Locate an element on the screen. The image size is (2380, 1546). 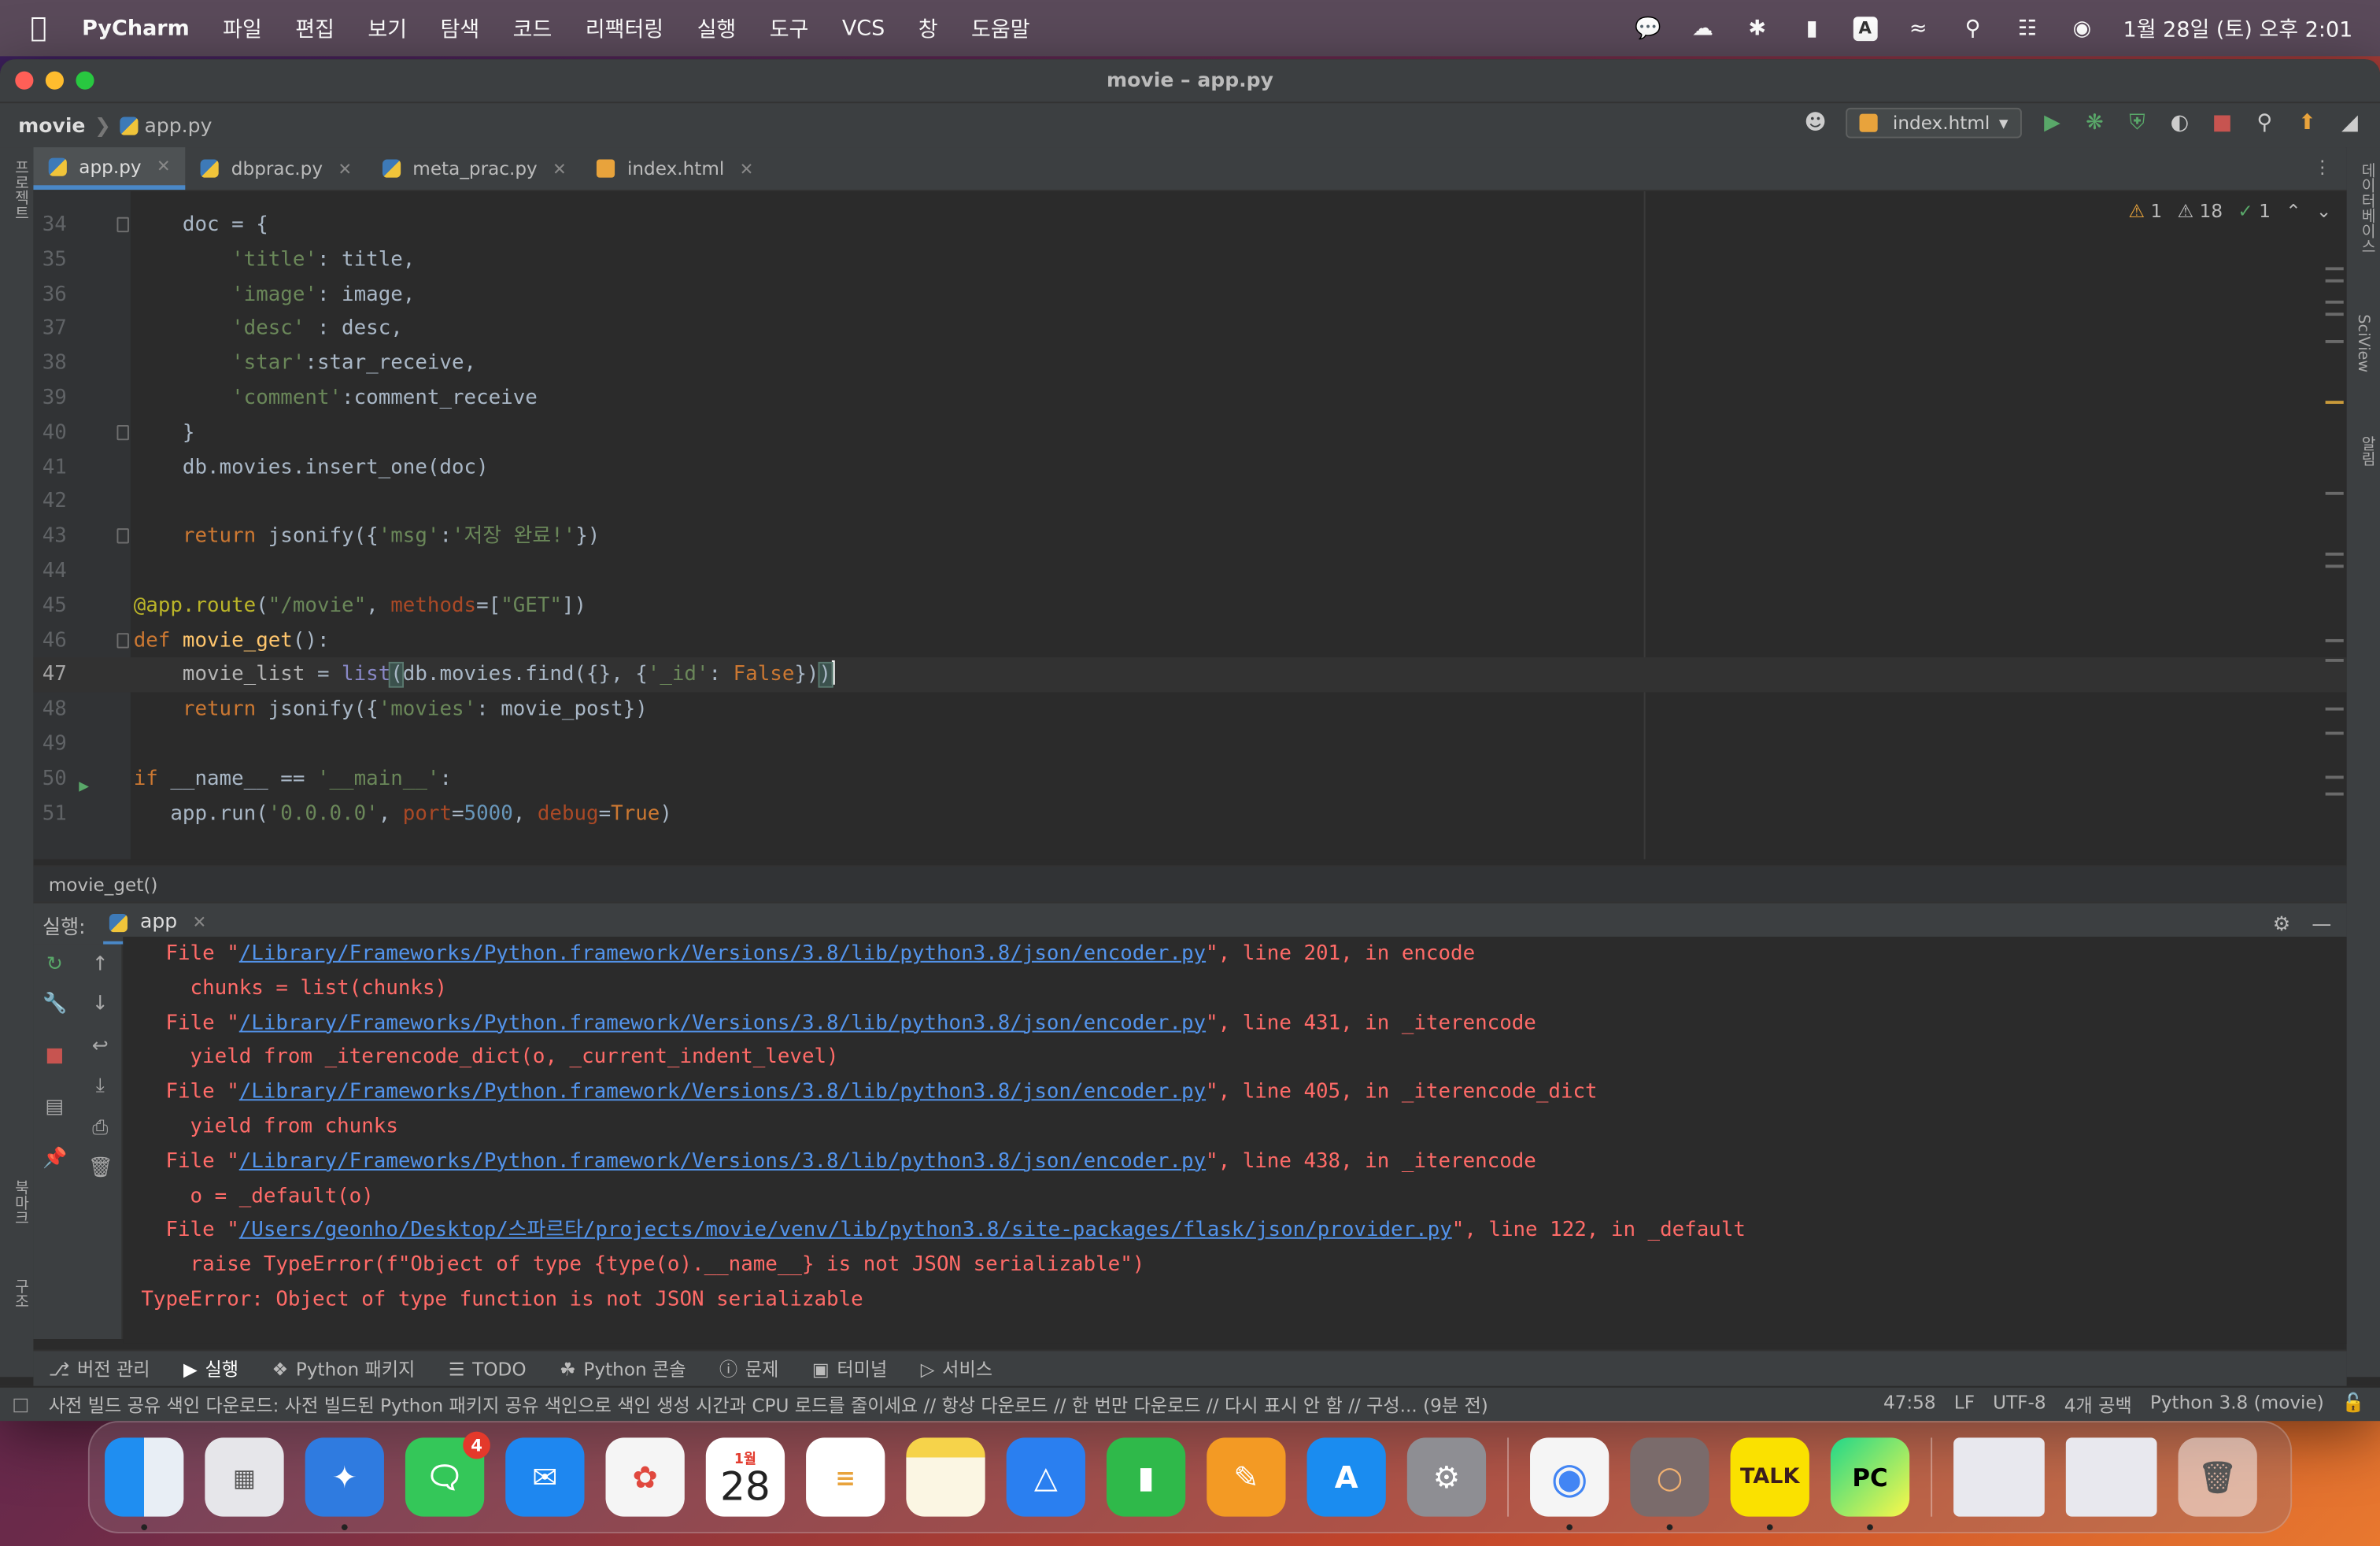
update-icon: ⬆ is located at coordinates (2307, 123).